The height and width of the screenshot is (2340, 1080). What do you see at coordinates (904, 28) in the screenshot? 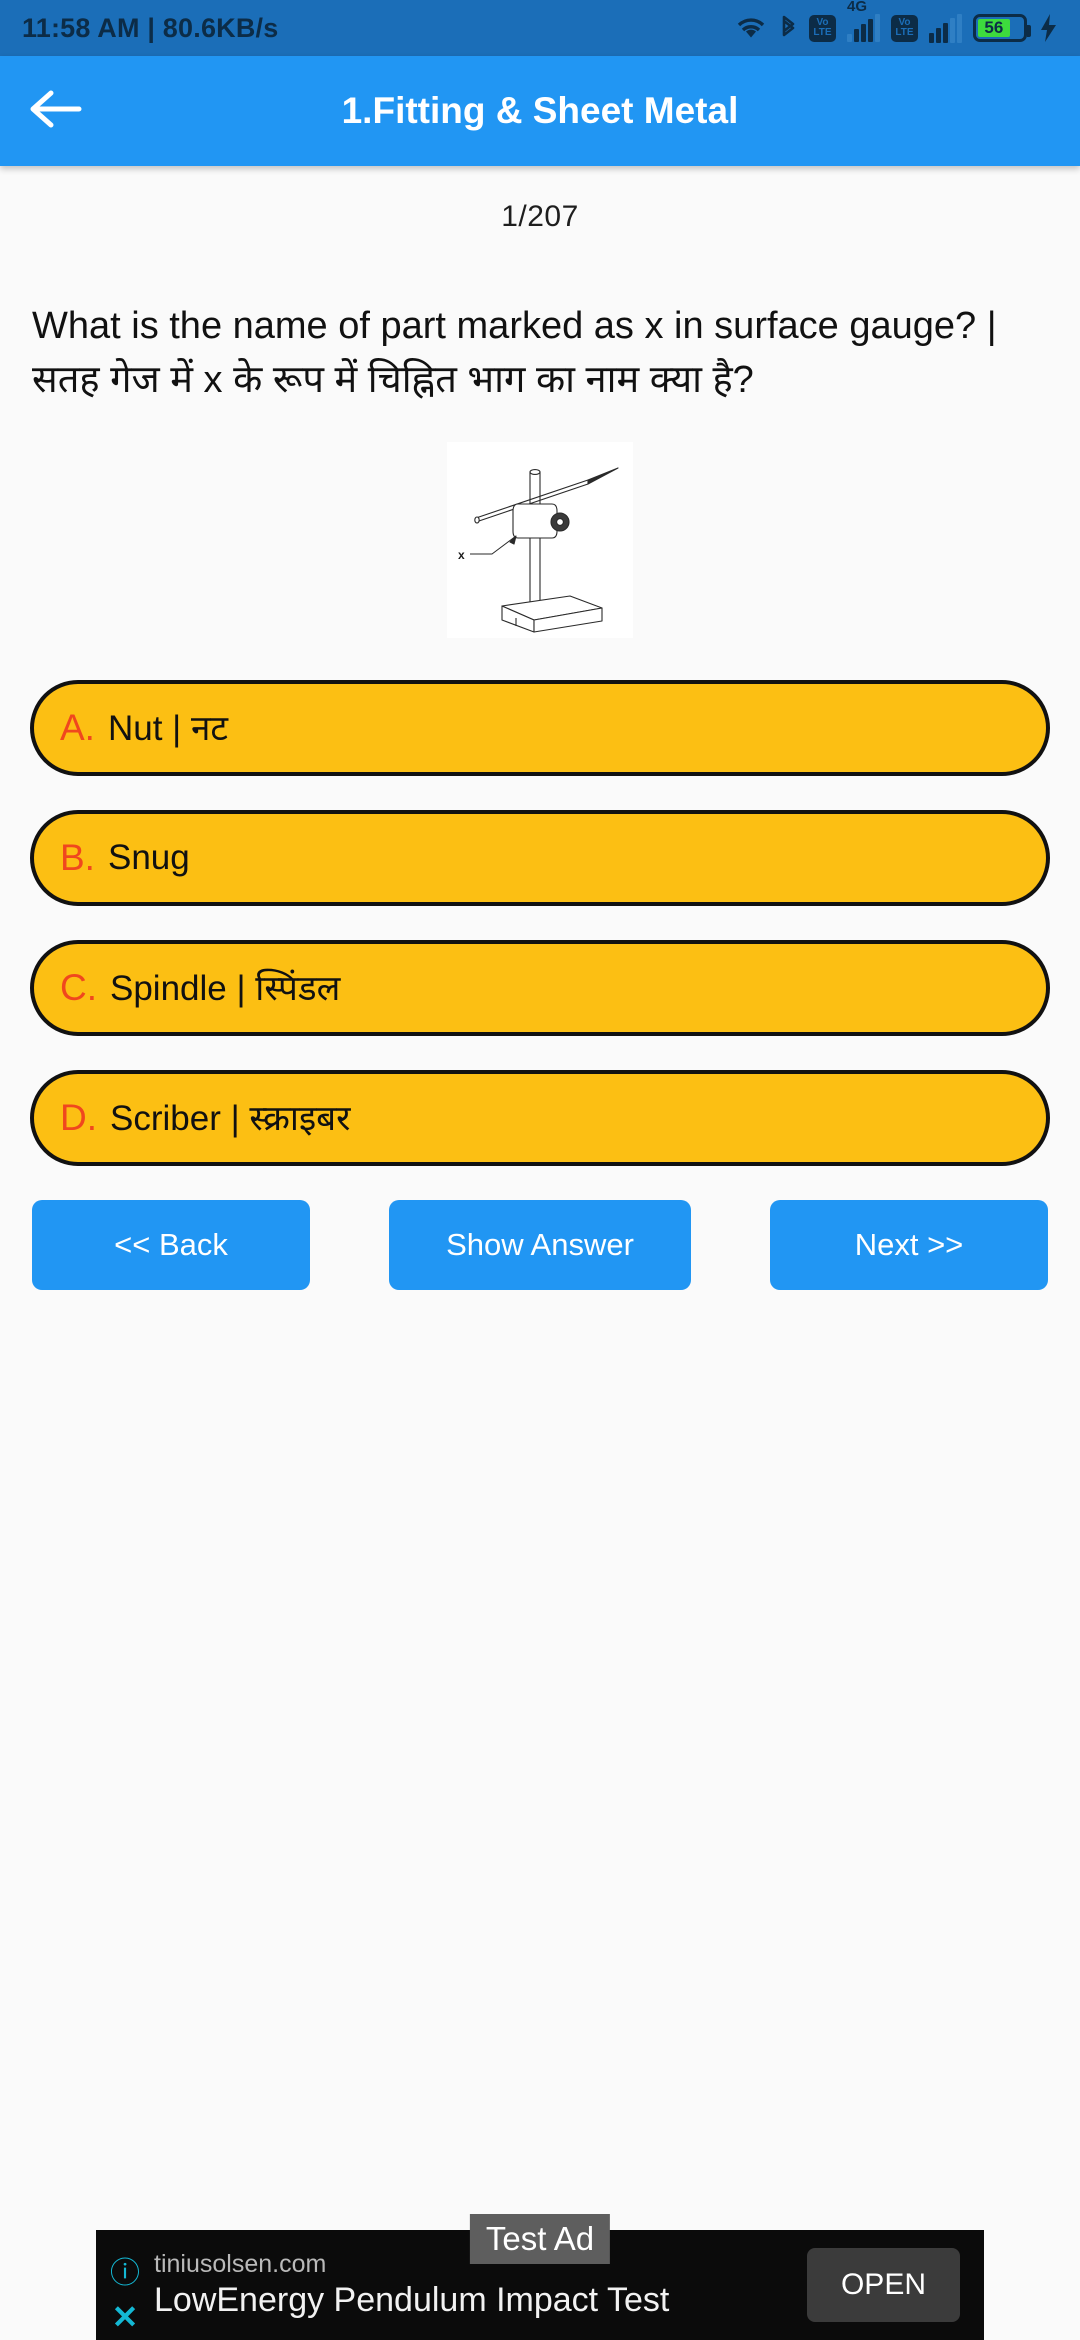
I see `volte-sim2-icon: Vo LTE` at bounding box center [904, 28].